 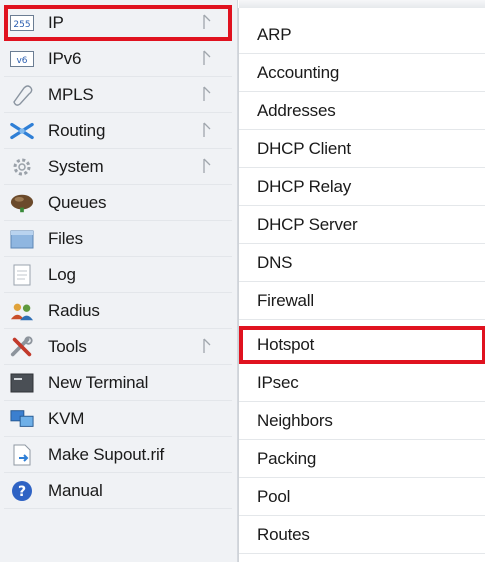 I want to click on menu-item-label: Files, so click(x=65, y=238).